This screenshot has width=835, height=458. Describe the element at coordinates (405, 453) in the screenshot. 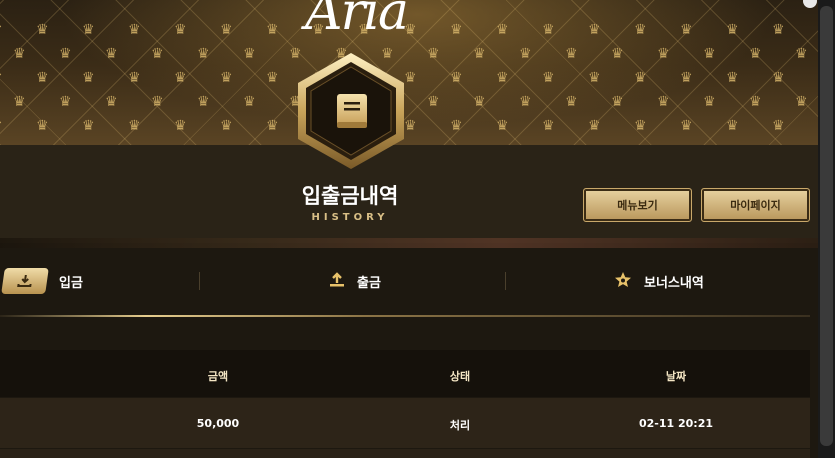

I see `table-row-next` at that location.